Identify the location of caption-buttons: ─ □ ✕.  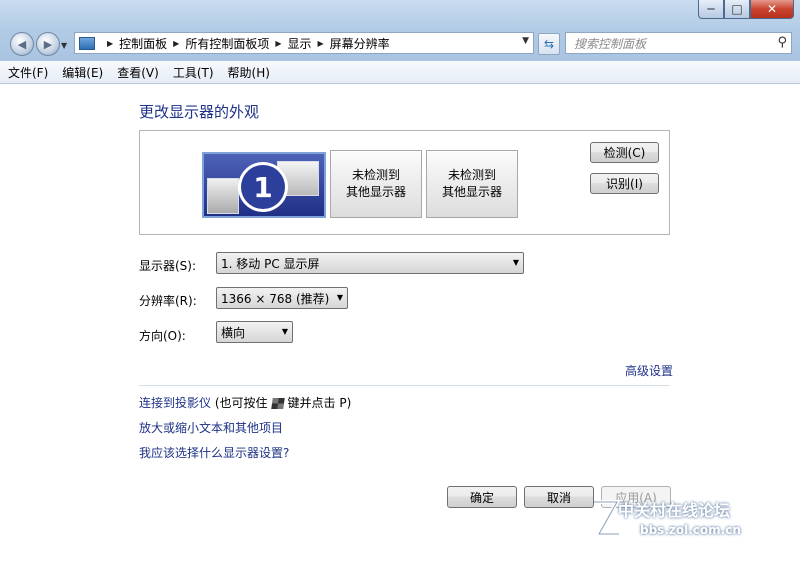
(746, 9).